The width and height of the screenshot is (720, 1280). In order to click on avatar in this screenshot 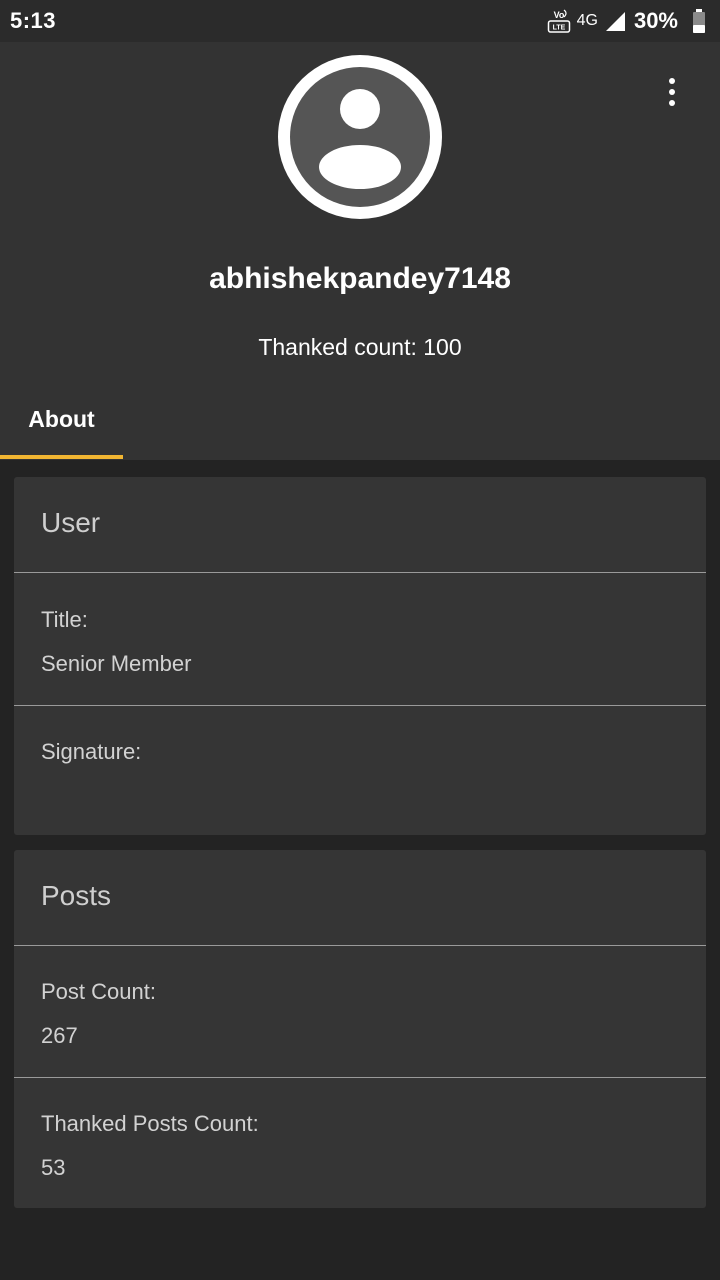, I will do `click(360, 137)`.